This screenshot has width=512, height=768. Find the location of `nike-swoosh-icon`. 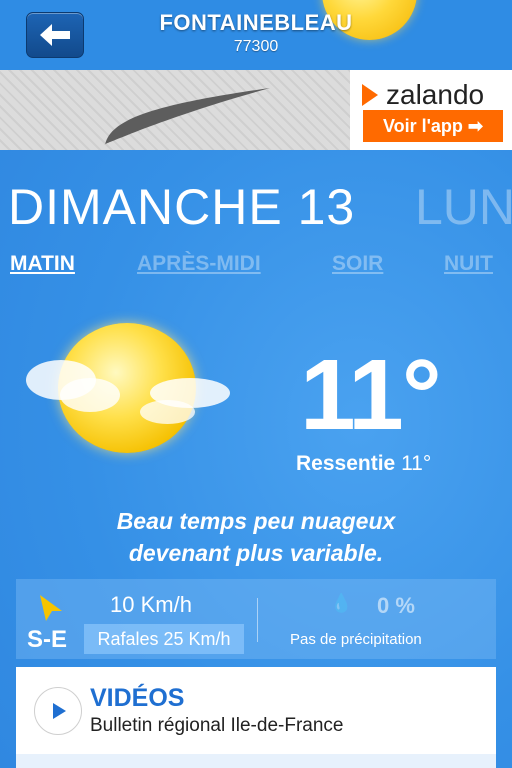

nike-swoosh-icon is located at coordinates (187, 116).